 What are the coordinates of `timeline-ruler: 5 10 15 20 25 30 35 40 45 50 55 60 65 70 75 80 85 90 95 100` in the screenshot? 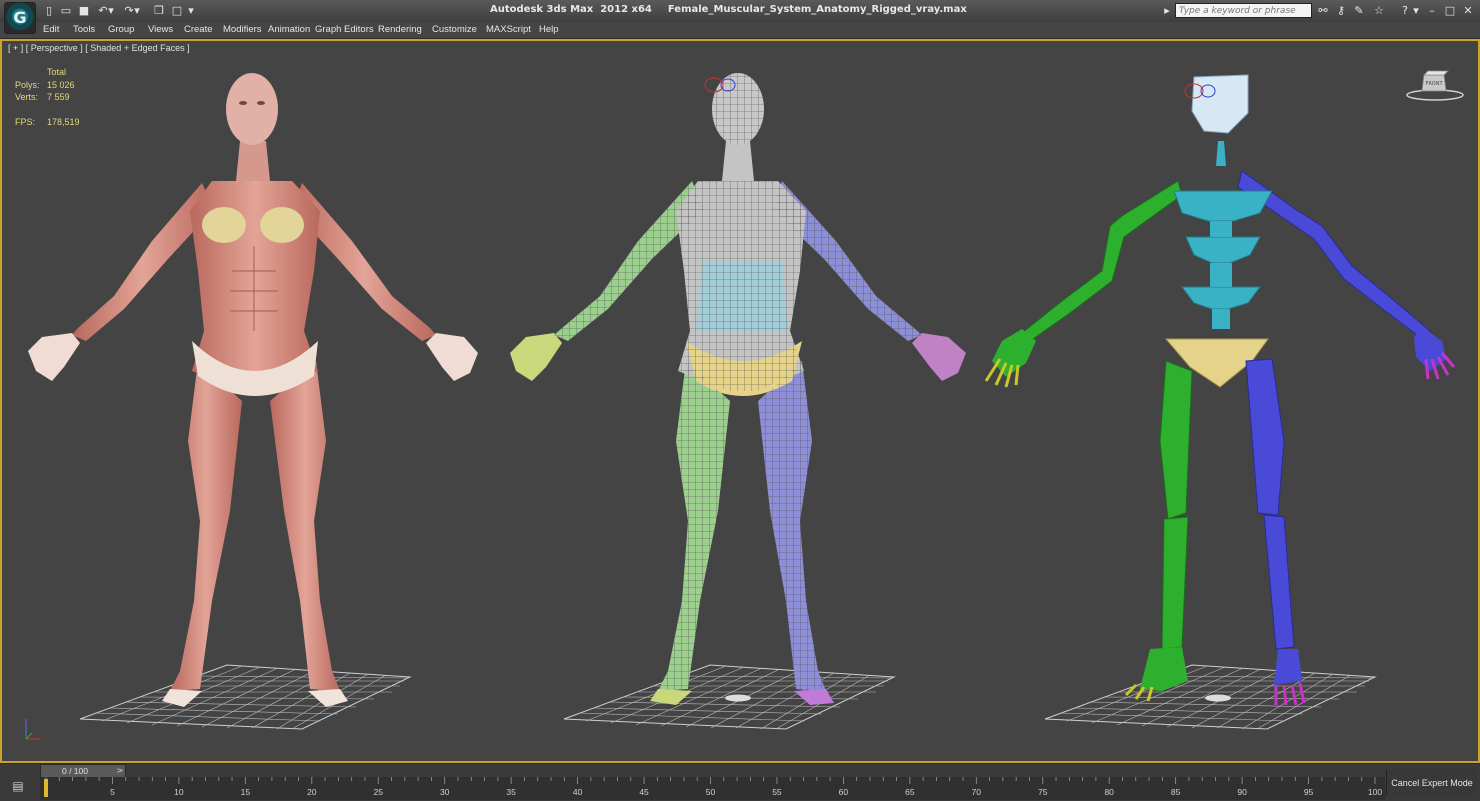 It's located at (713, 787).